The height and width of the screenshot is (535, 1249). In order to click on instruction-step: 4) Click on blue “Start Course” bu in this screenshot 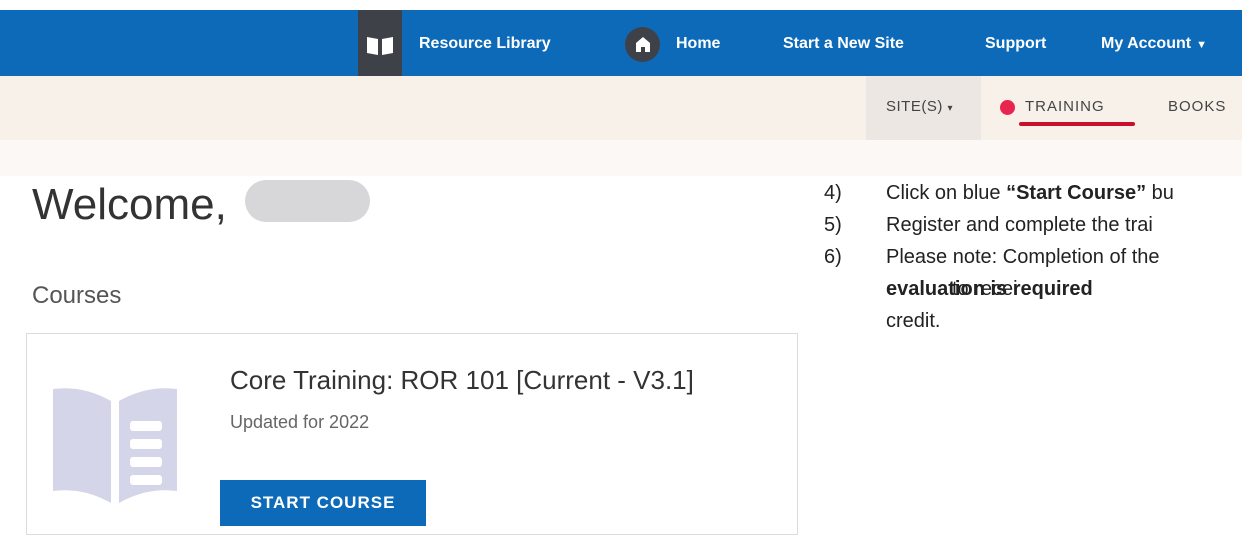, I will do `click(999, 193)`.